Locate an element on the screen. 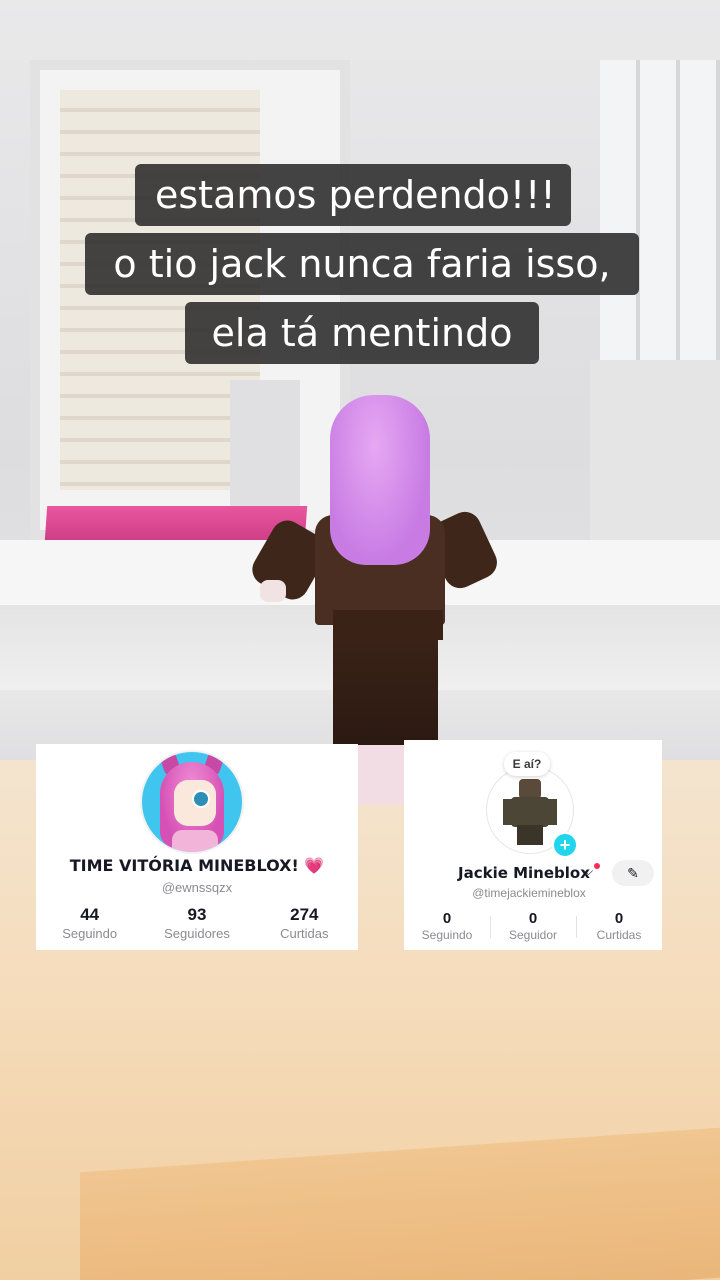 The image size is (720, 1280). stat-followers: 93 Seguidores is located at coordinates (196, 923).